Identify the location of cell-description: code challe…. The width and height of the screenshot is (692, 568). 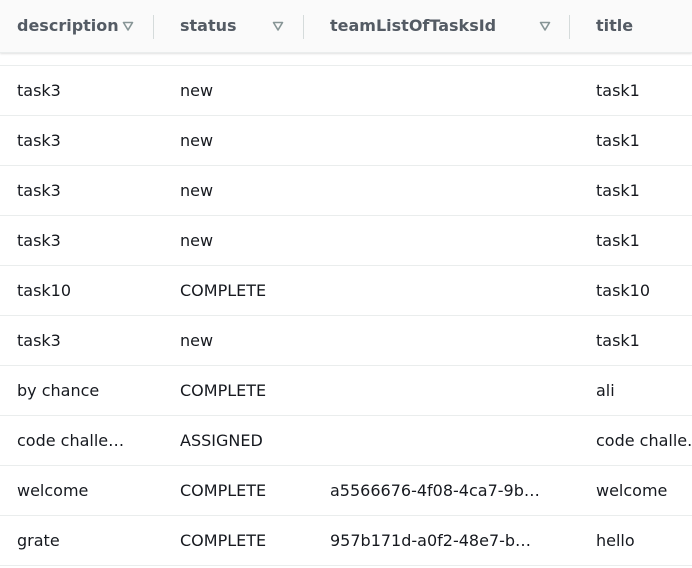
(71, 440).